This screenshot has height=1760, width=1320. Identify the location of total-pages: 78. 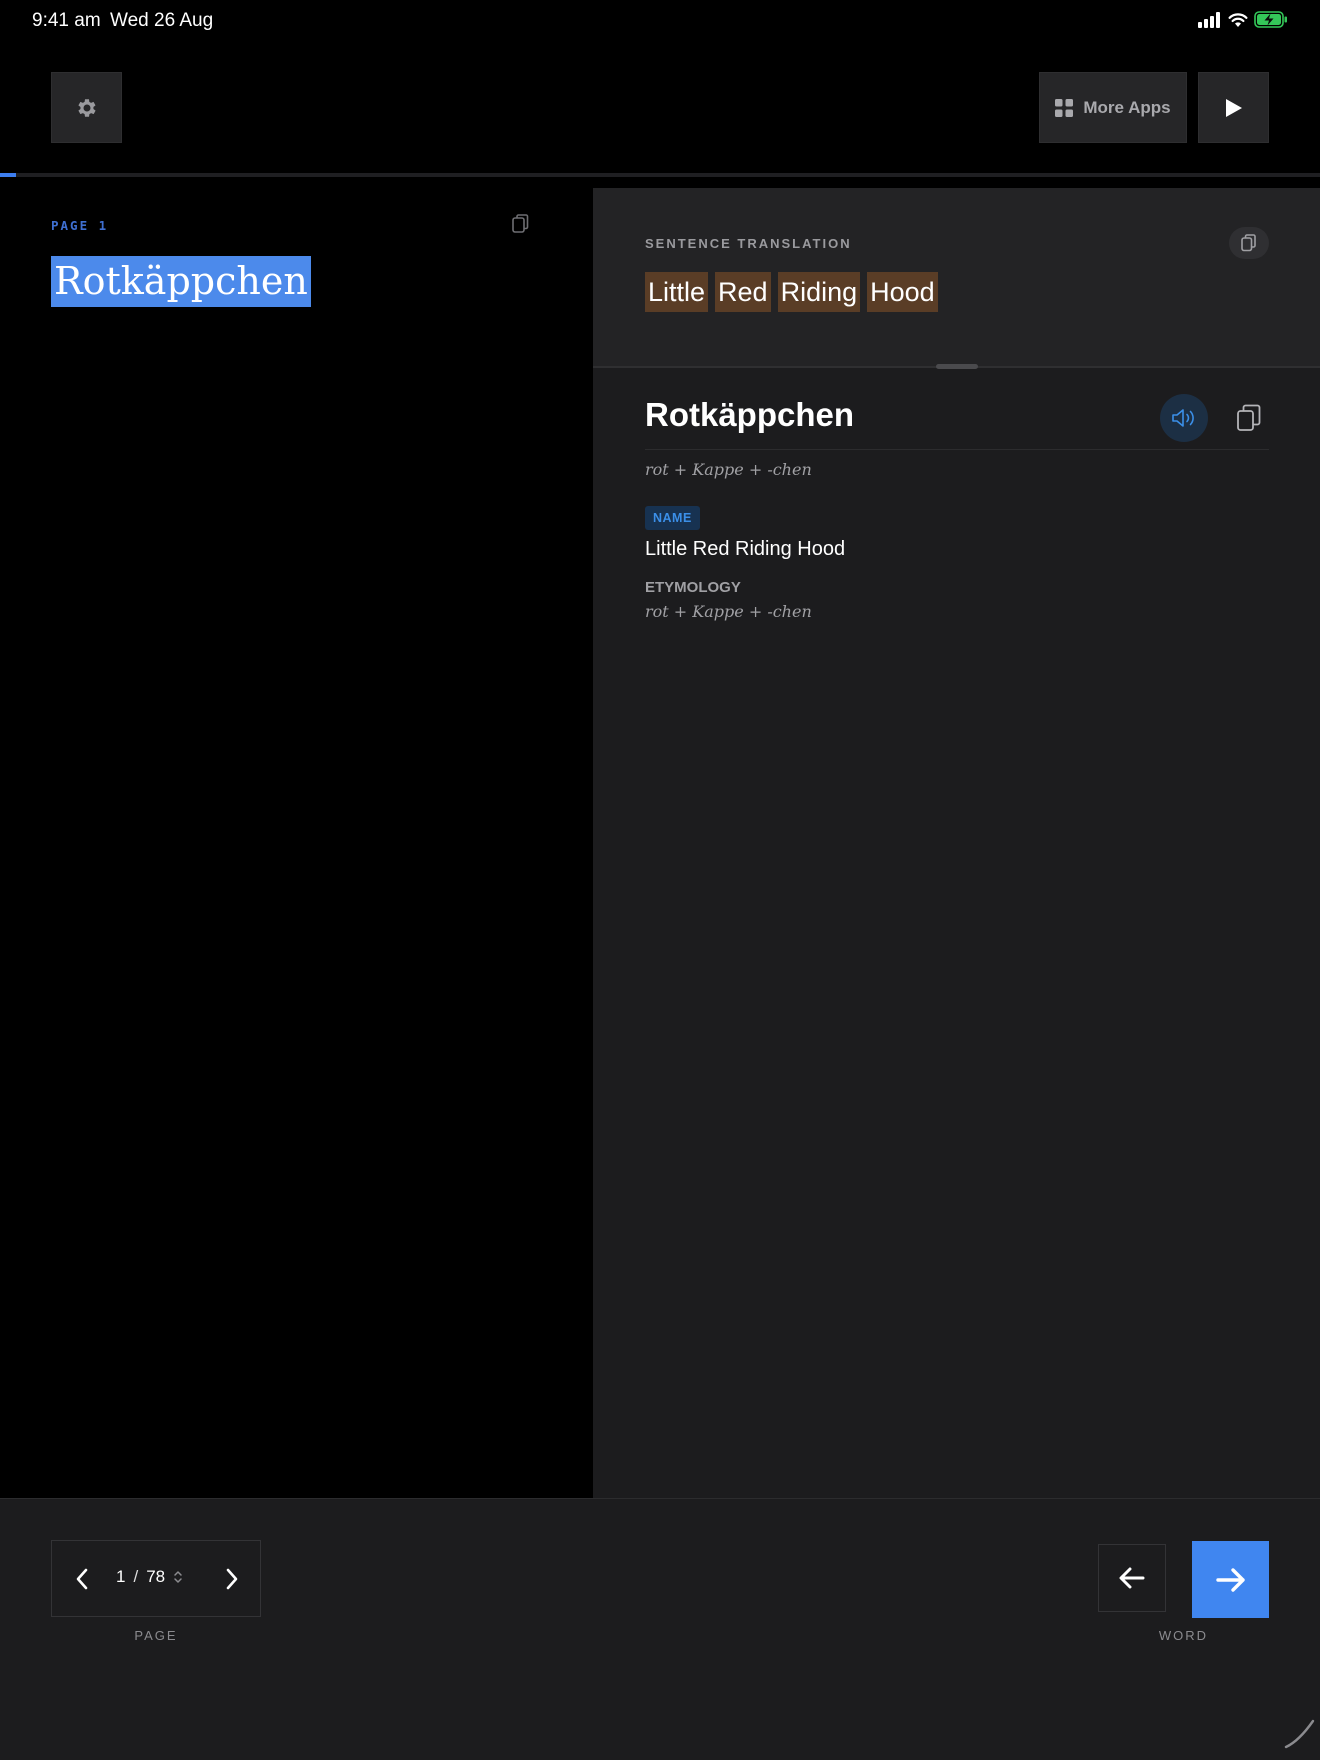
(156, 1576).